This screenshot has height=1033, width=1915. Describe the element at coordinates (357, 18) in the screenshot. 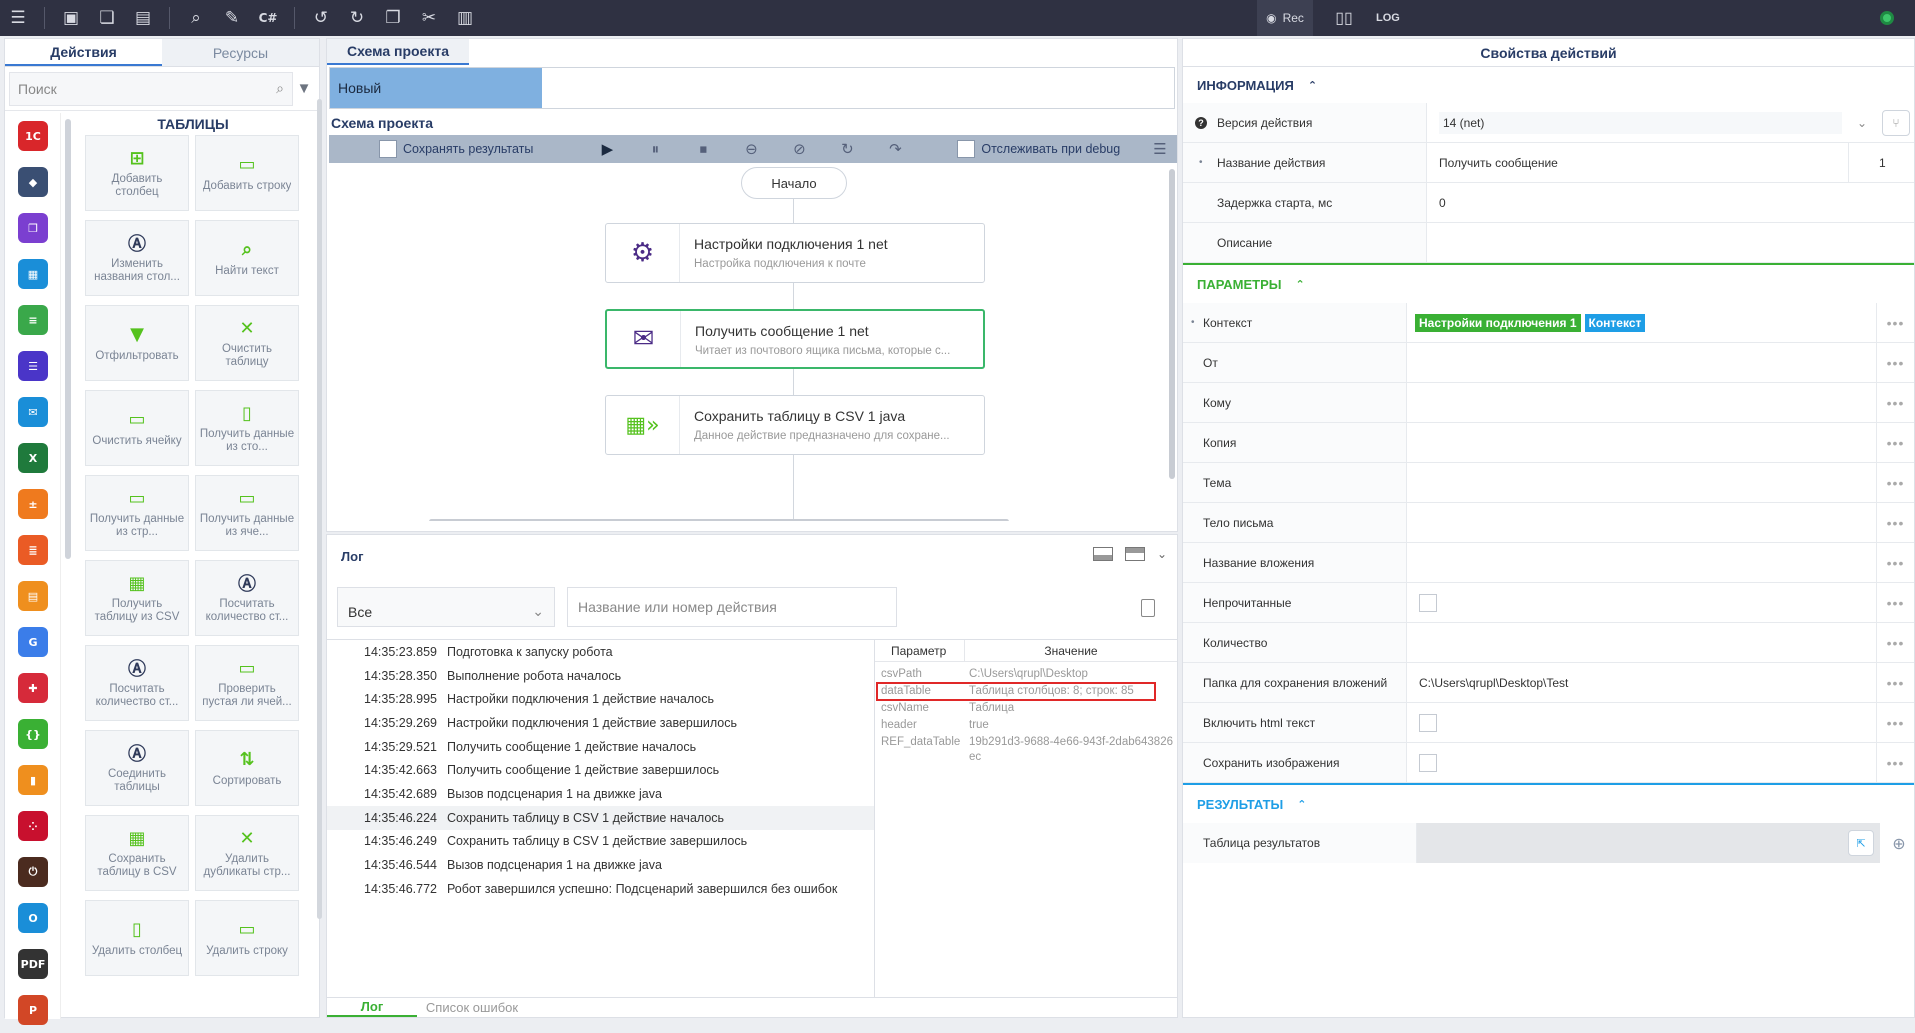

I see `redo-icon: ↻` at that location.